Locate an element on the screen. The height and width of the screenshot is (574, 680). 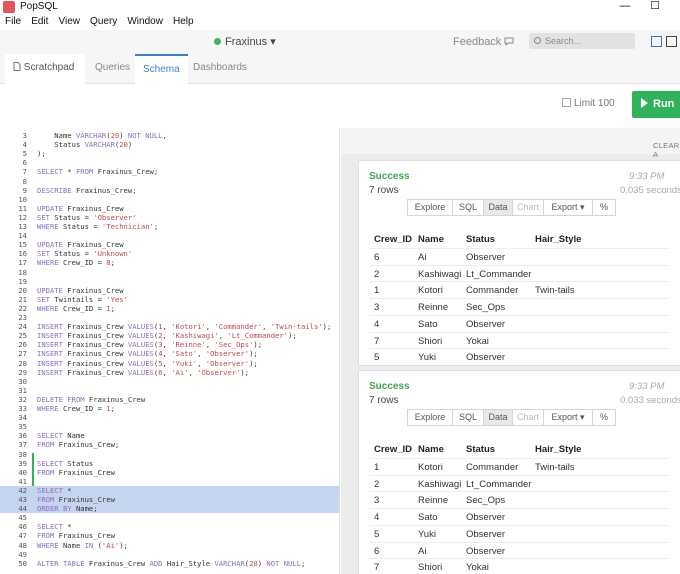
code-line: 17 WHERE Crew_ID = 8; is located at coordinates (169, 262).